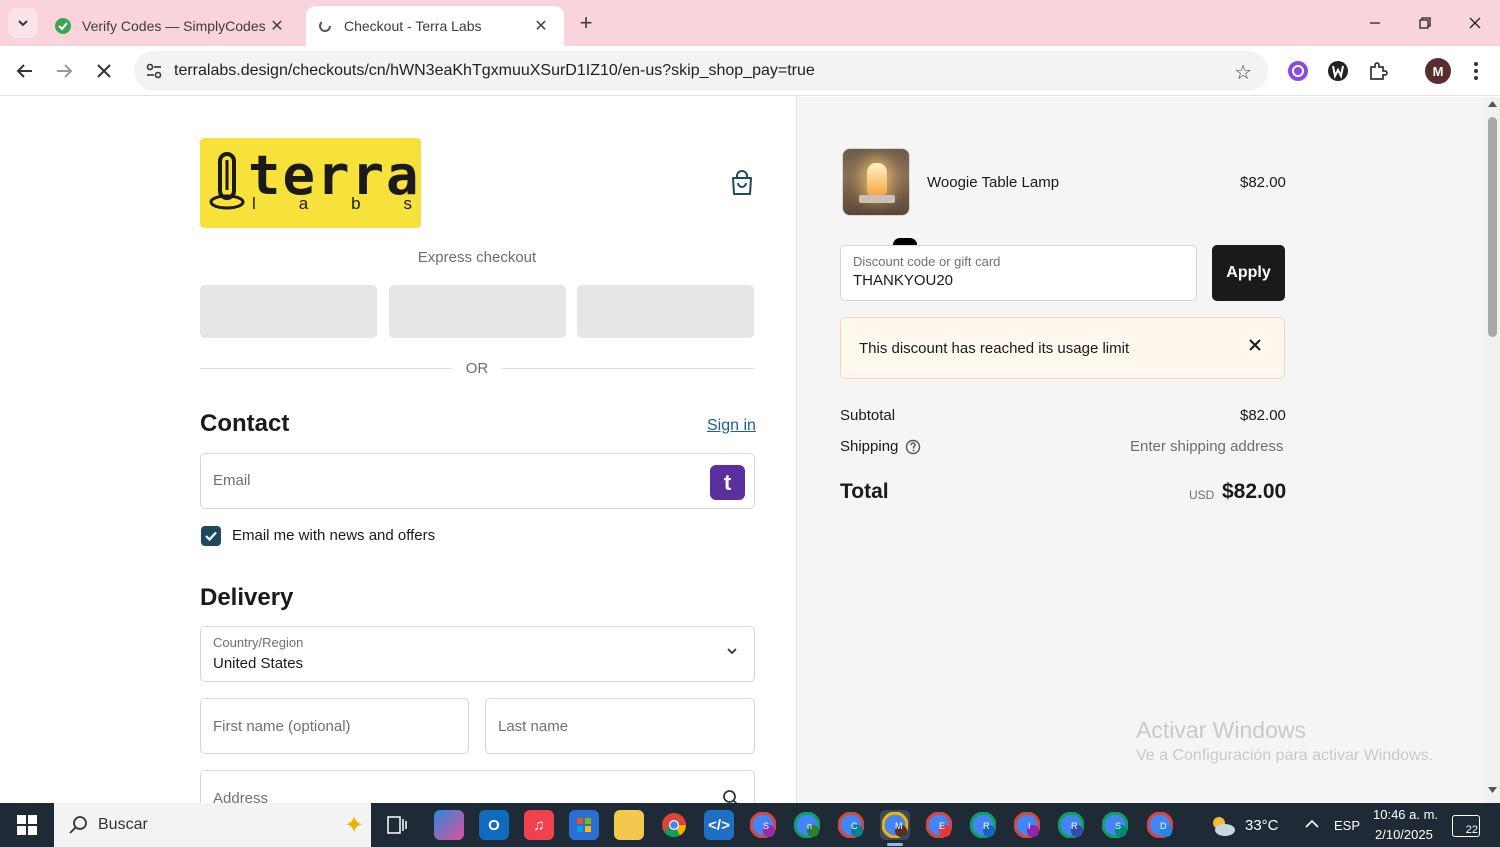  What do you see at coordinates (539, 825) in the screenshot?
I see `itunes-icon: ♫` at bounding box center [539, 825].